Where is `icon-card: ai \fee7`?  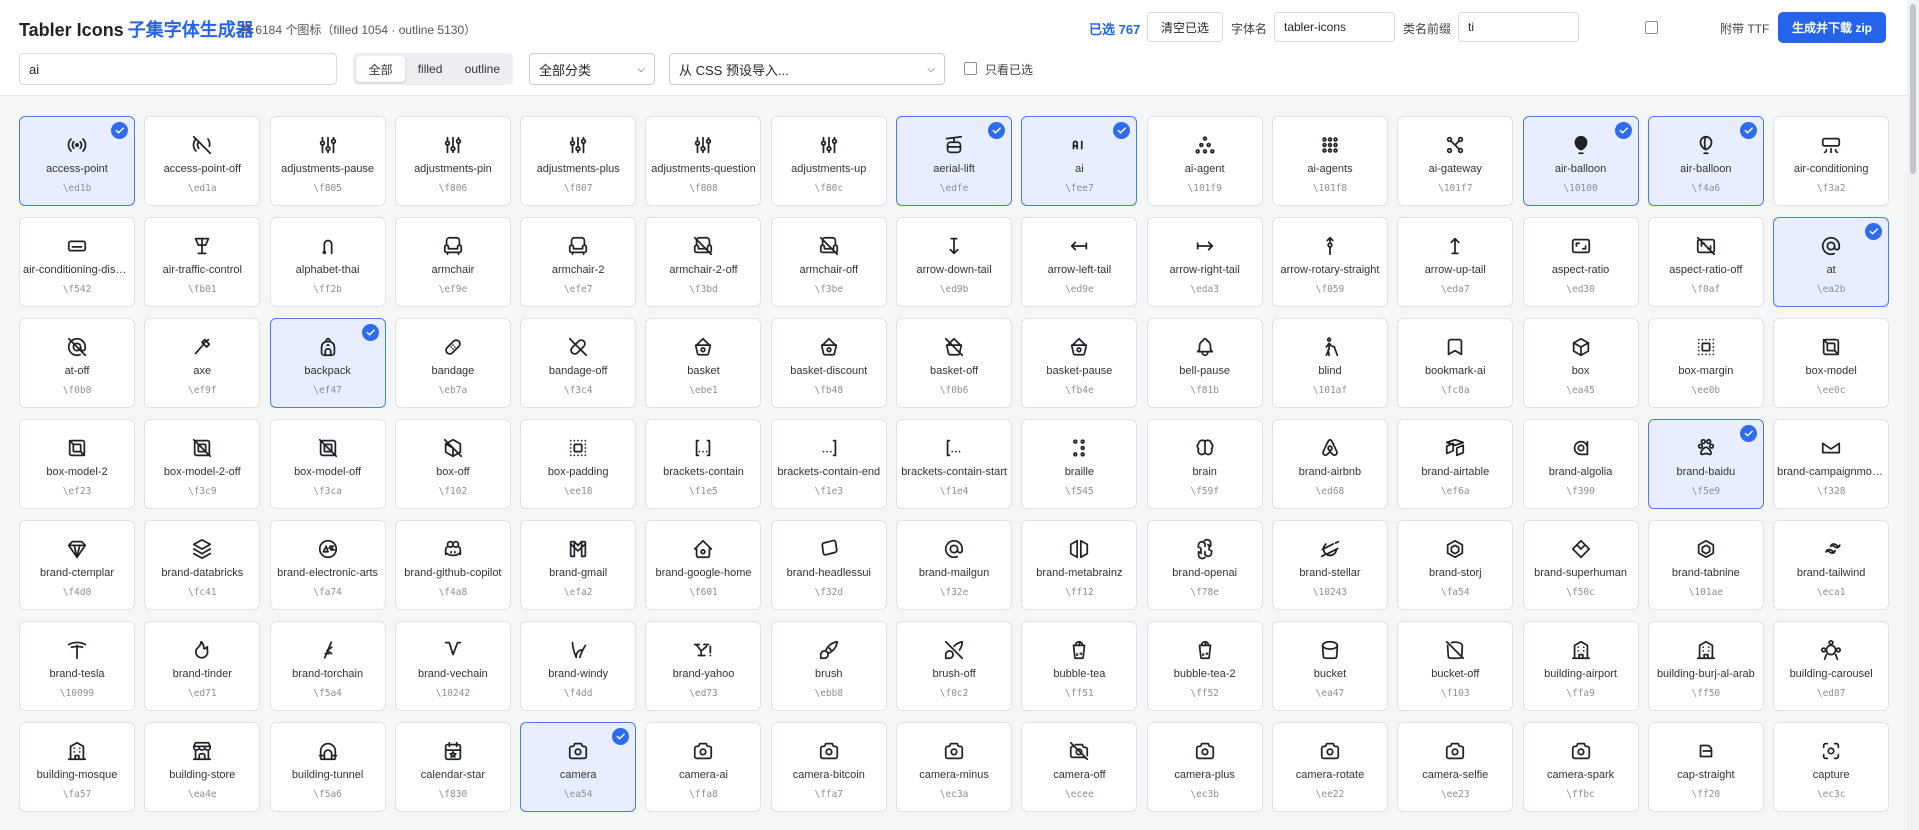
icon-card: ai \fee7 is located at coordinates (1079, 161).